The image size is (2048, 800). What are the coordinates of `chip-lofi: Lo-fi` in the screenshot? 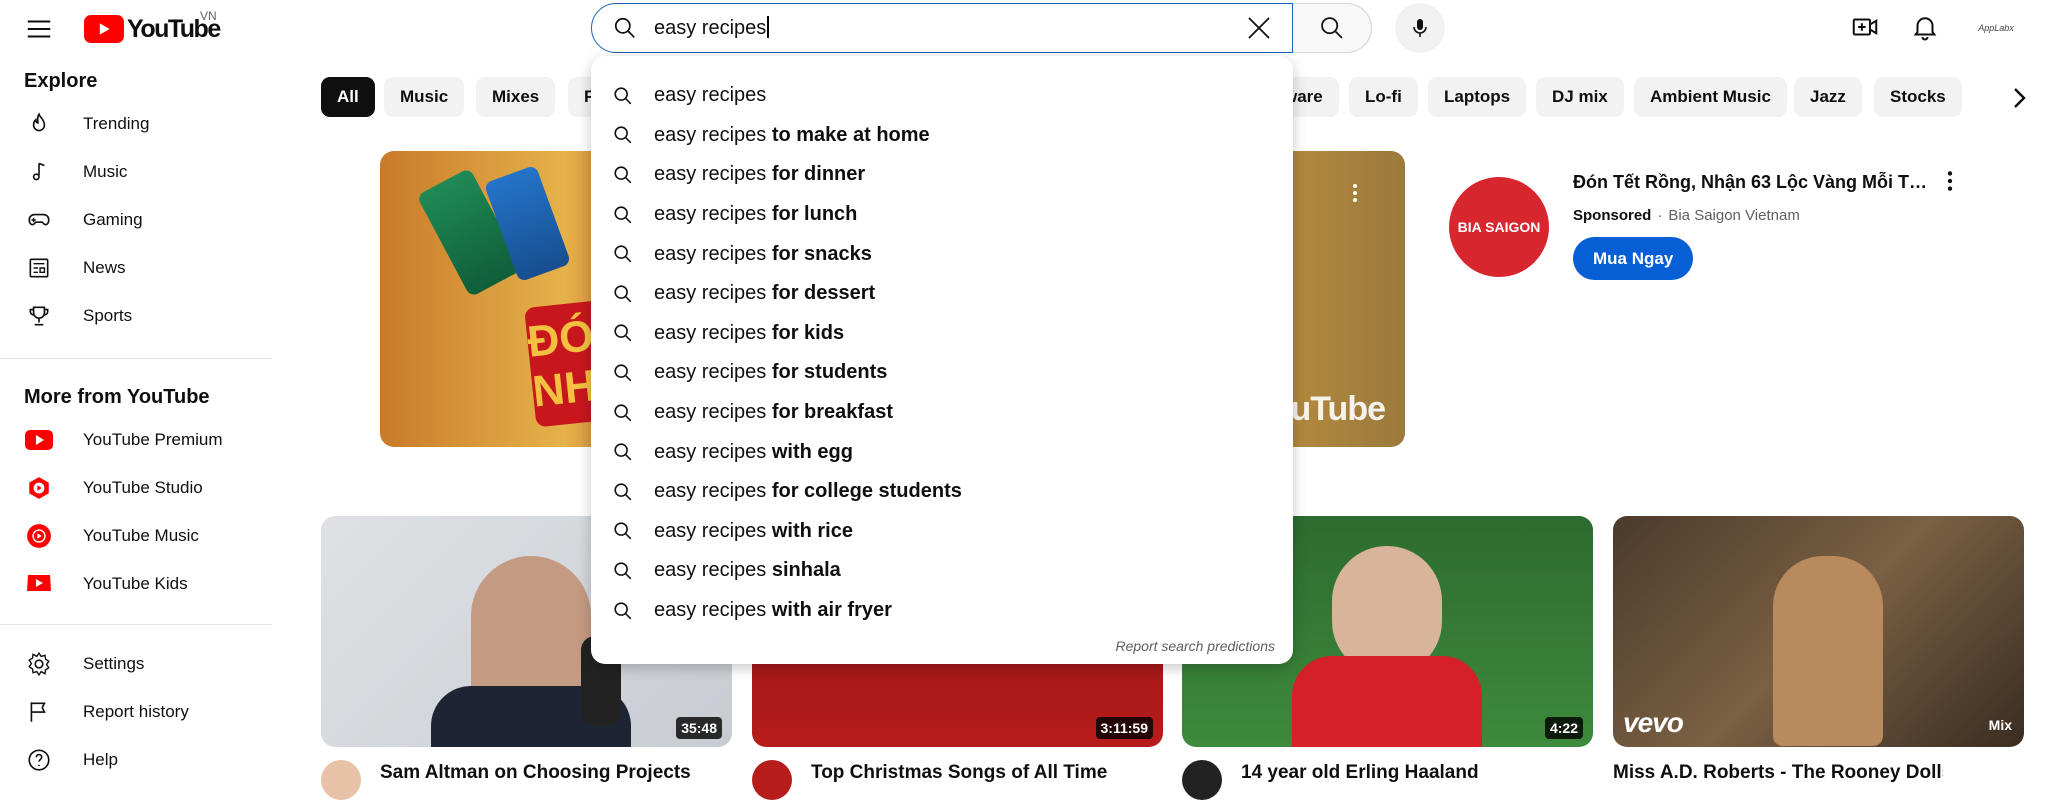 It's located at (1383, 97).